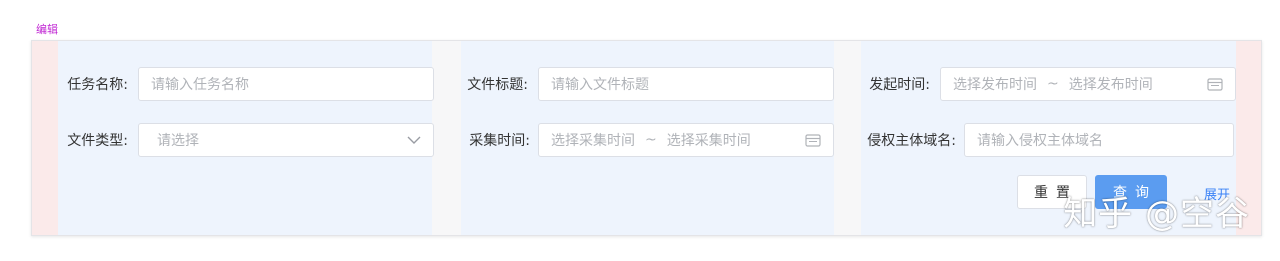 Image resolution: width=1280 pixels, height=261 pixels. I want to click on publish-time-label: 发起时间:, so click(899, 85).